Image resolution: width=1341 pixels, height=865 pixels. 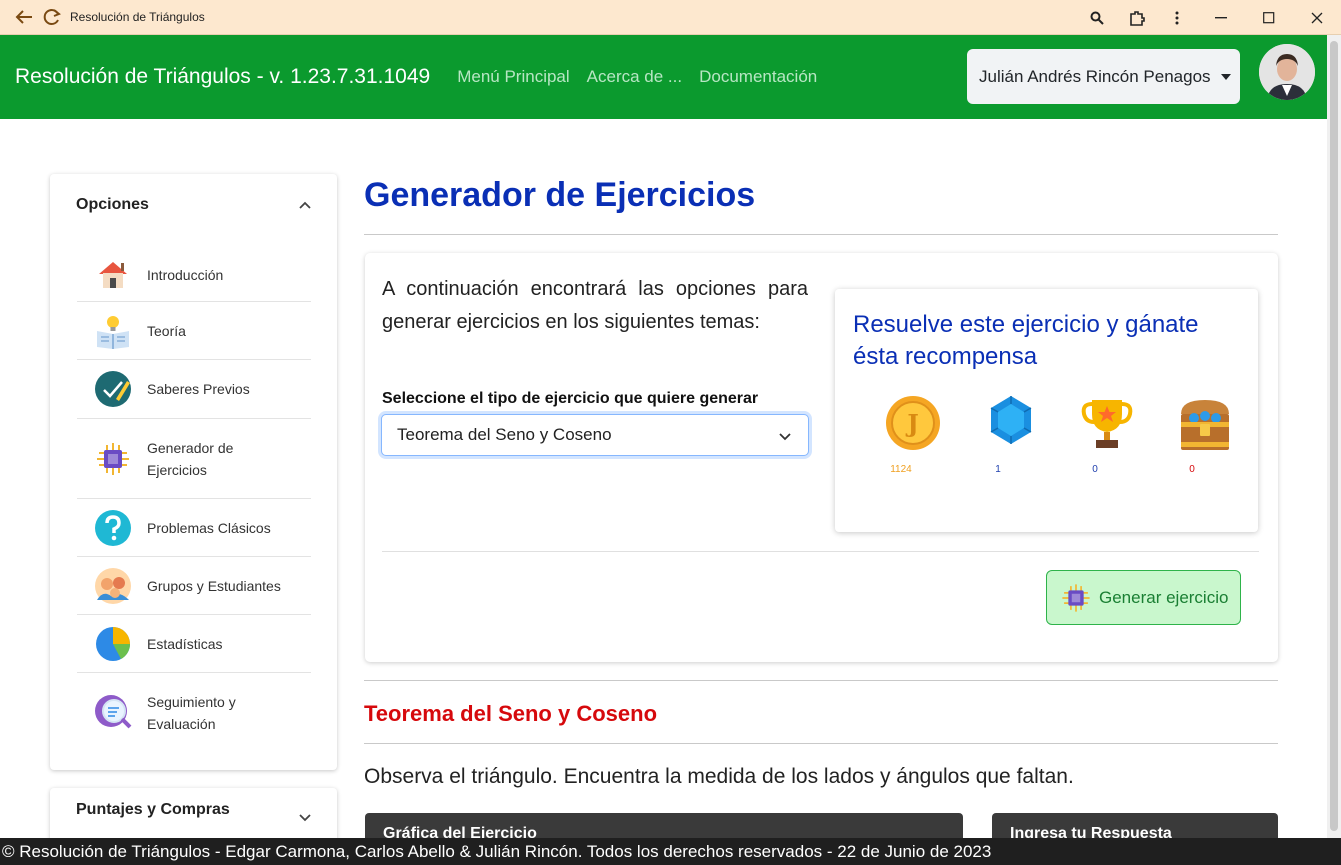 I want to click on nav-link-documentacion: Documentación, so click(x=758, y=77).